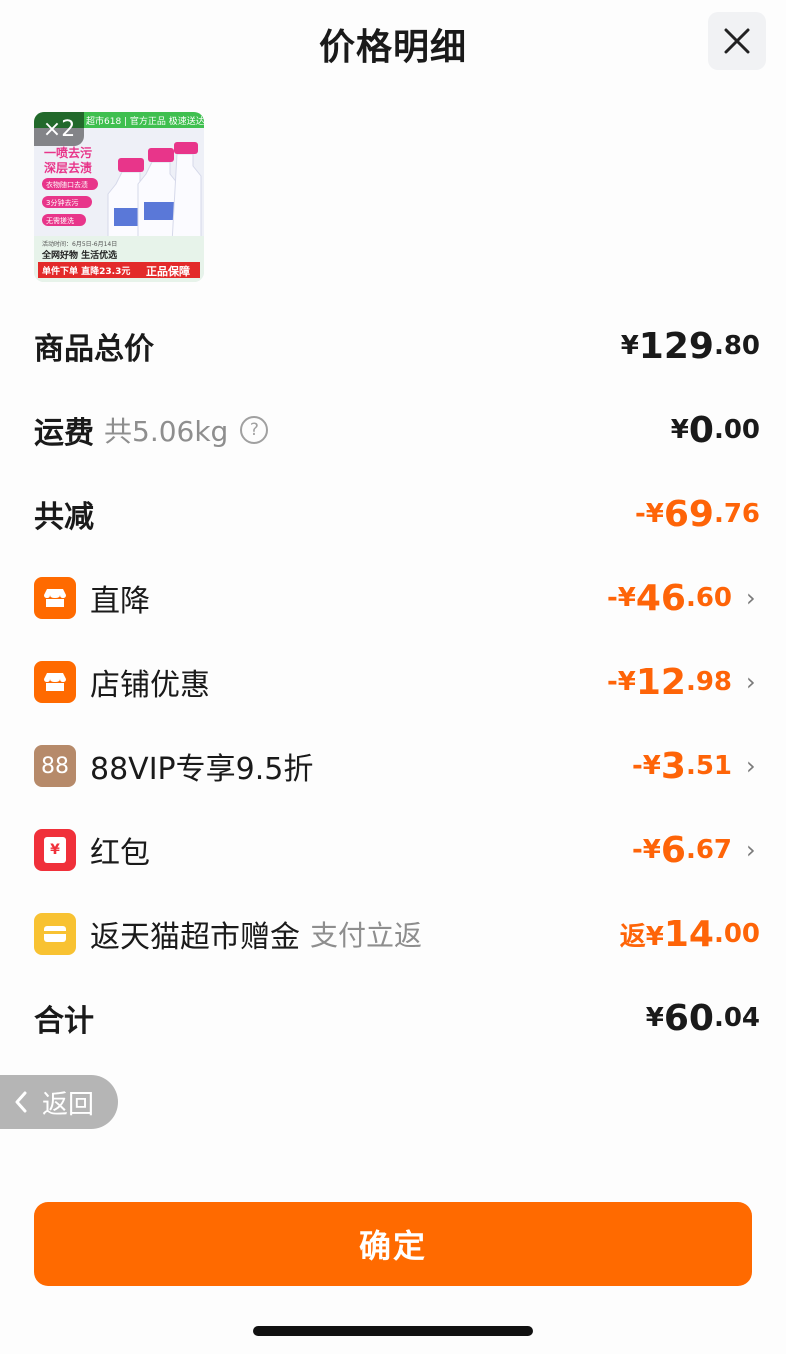 The height and width of the screenshot is (1354, 786). What do you see at coordinates (393, 1331) in the screenshot?
I see `home-indicator` at bounding box center [393, 1331].